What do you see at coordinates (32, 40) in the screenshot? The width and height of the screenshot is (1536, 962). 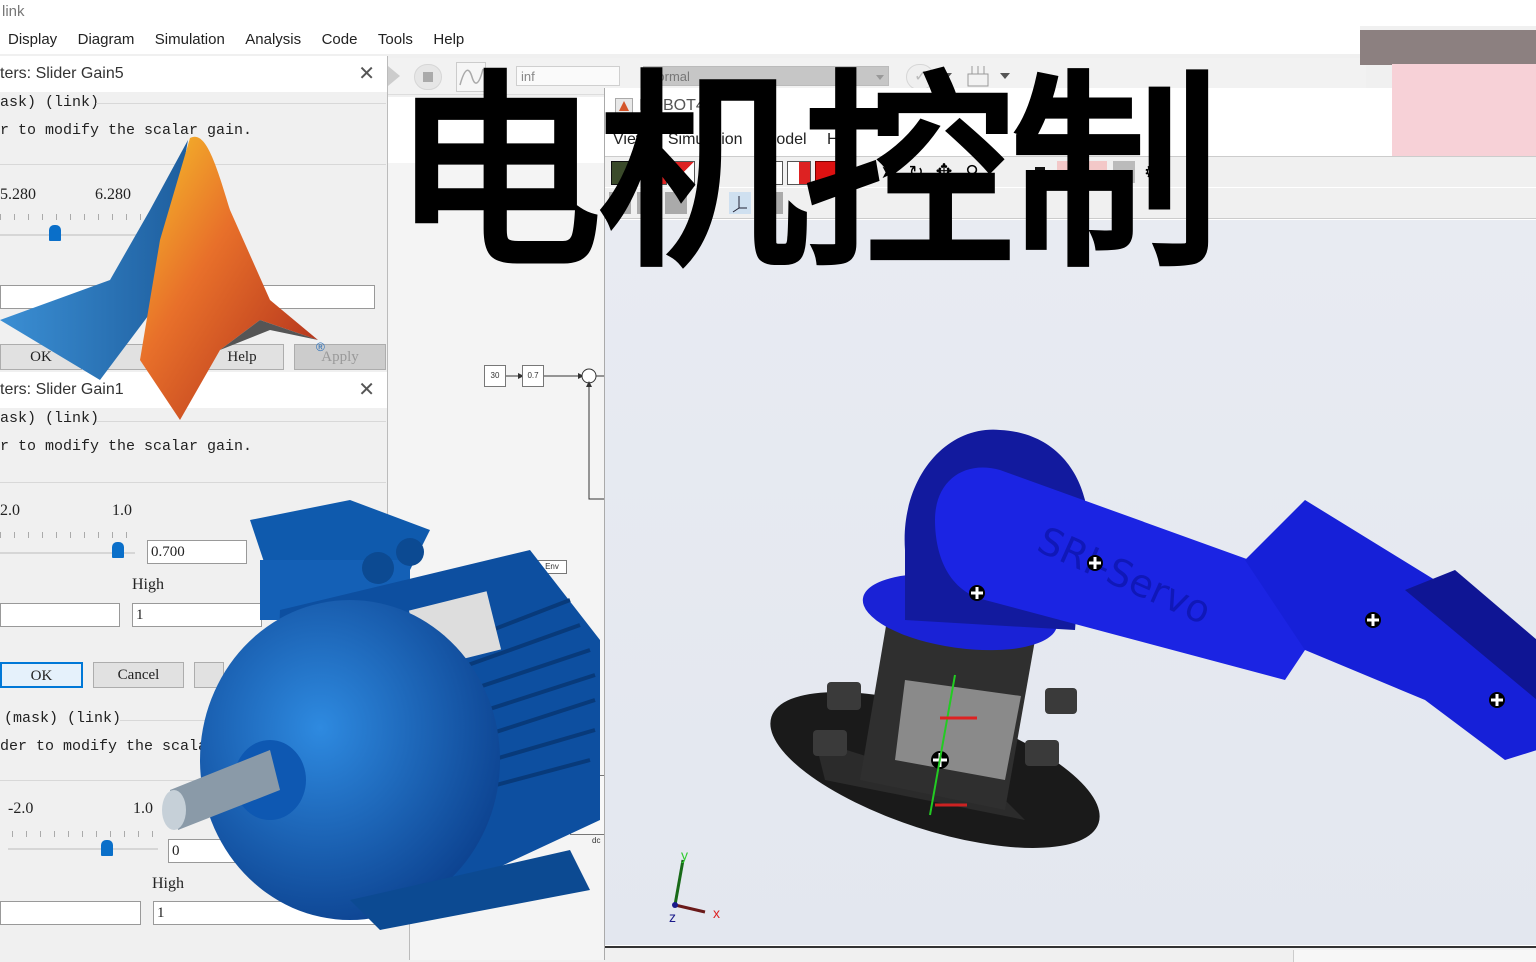 I see `menu-display: Display` at bounding box center [32, 40].